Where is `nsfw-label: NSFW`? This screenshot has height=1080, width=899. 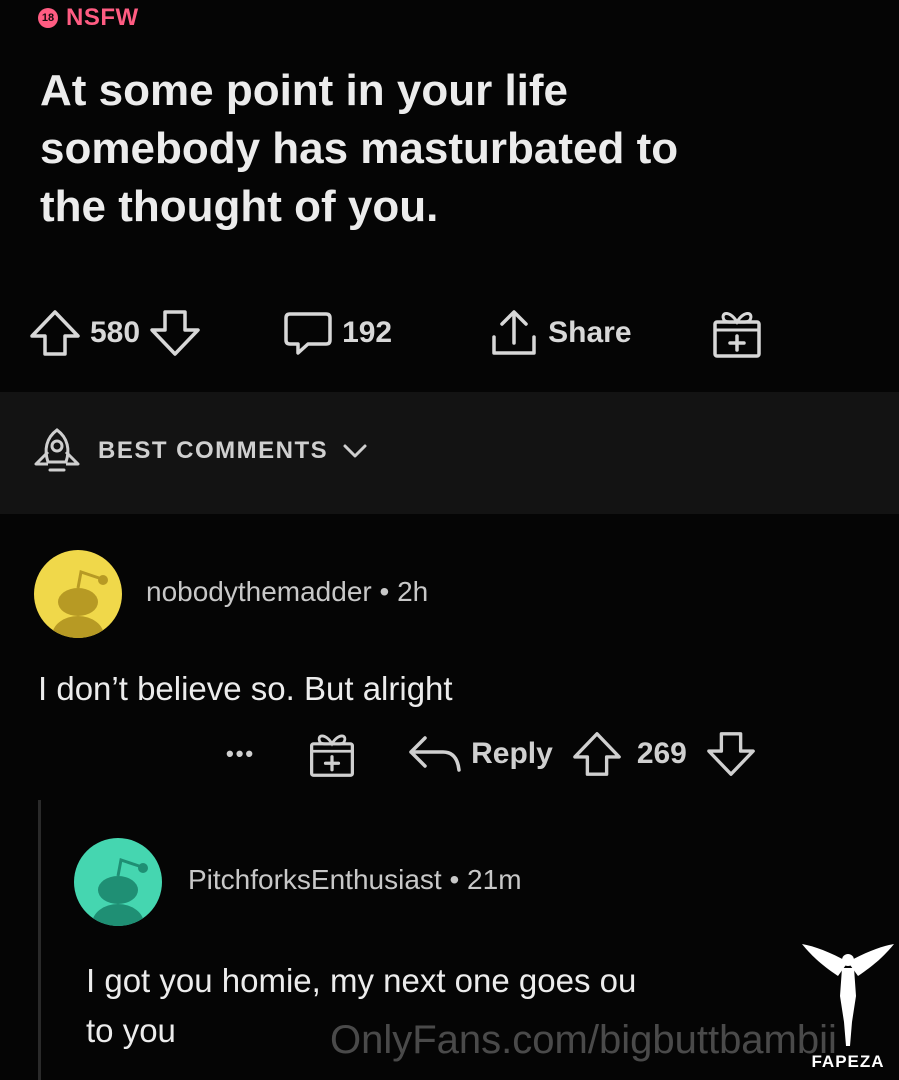 nsfw-label: NSFW is located at coordinates (102, 17).